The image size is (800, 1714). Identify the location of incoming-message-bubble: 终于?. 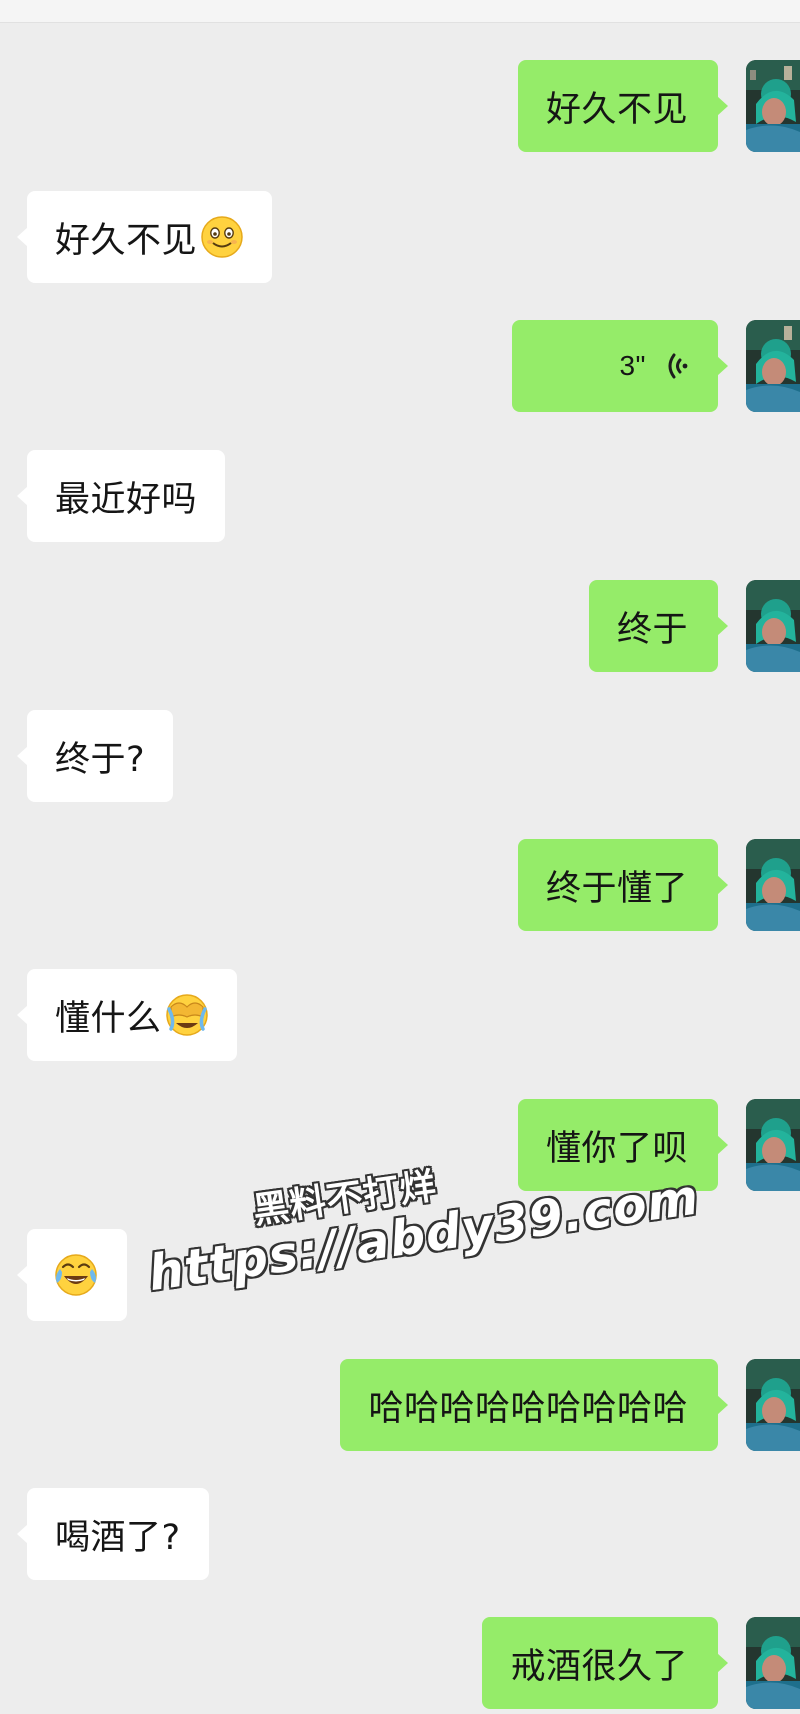
(95, 756).